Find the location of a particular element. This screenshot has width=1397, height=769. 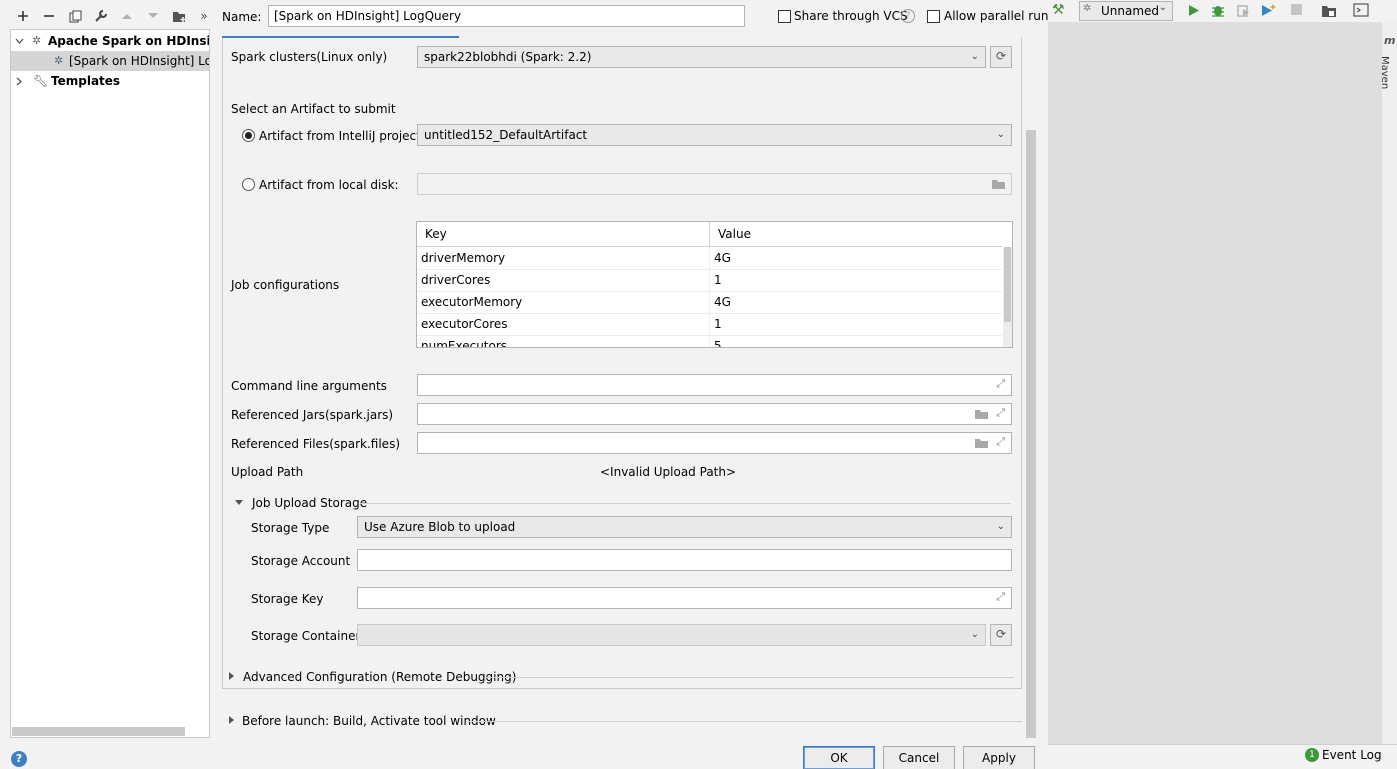

column-header-value: Value is located at coordinates (856, 234).